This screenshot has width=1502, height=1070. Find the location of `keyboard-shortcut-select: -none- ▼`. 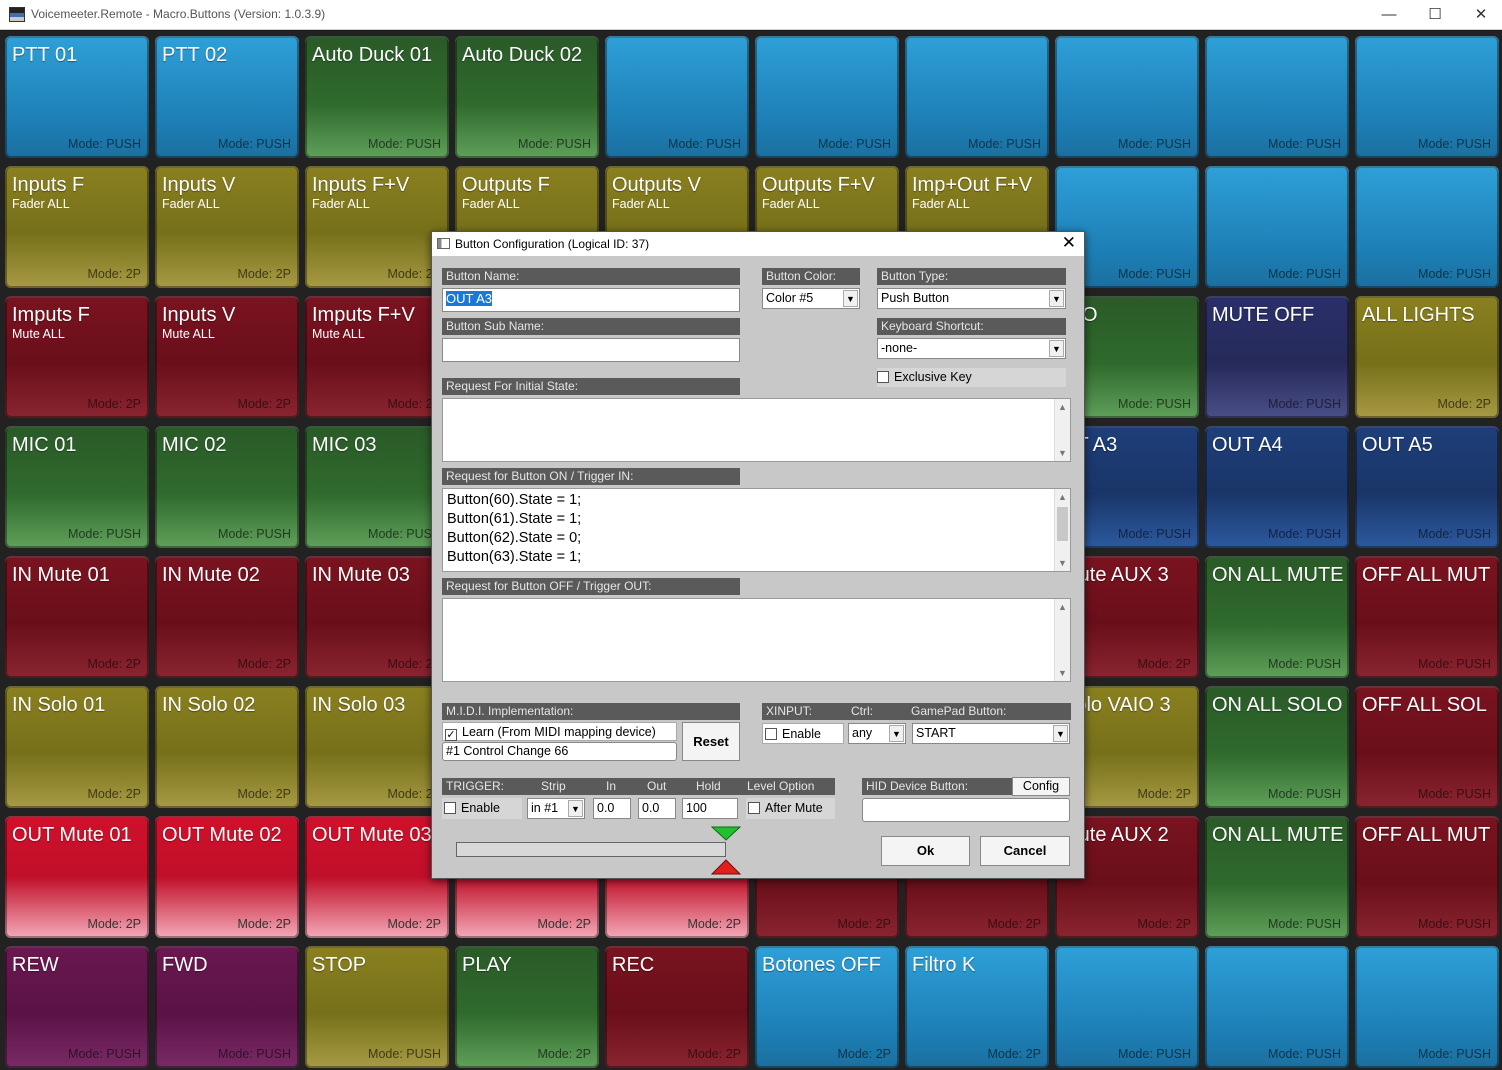

keyboard-shortcut-select: -none- ▼ is located at coordinates (971, 348).